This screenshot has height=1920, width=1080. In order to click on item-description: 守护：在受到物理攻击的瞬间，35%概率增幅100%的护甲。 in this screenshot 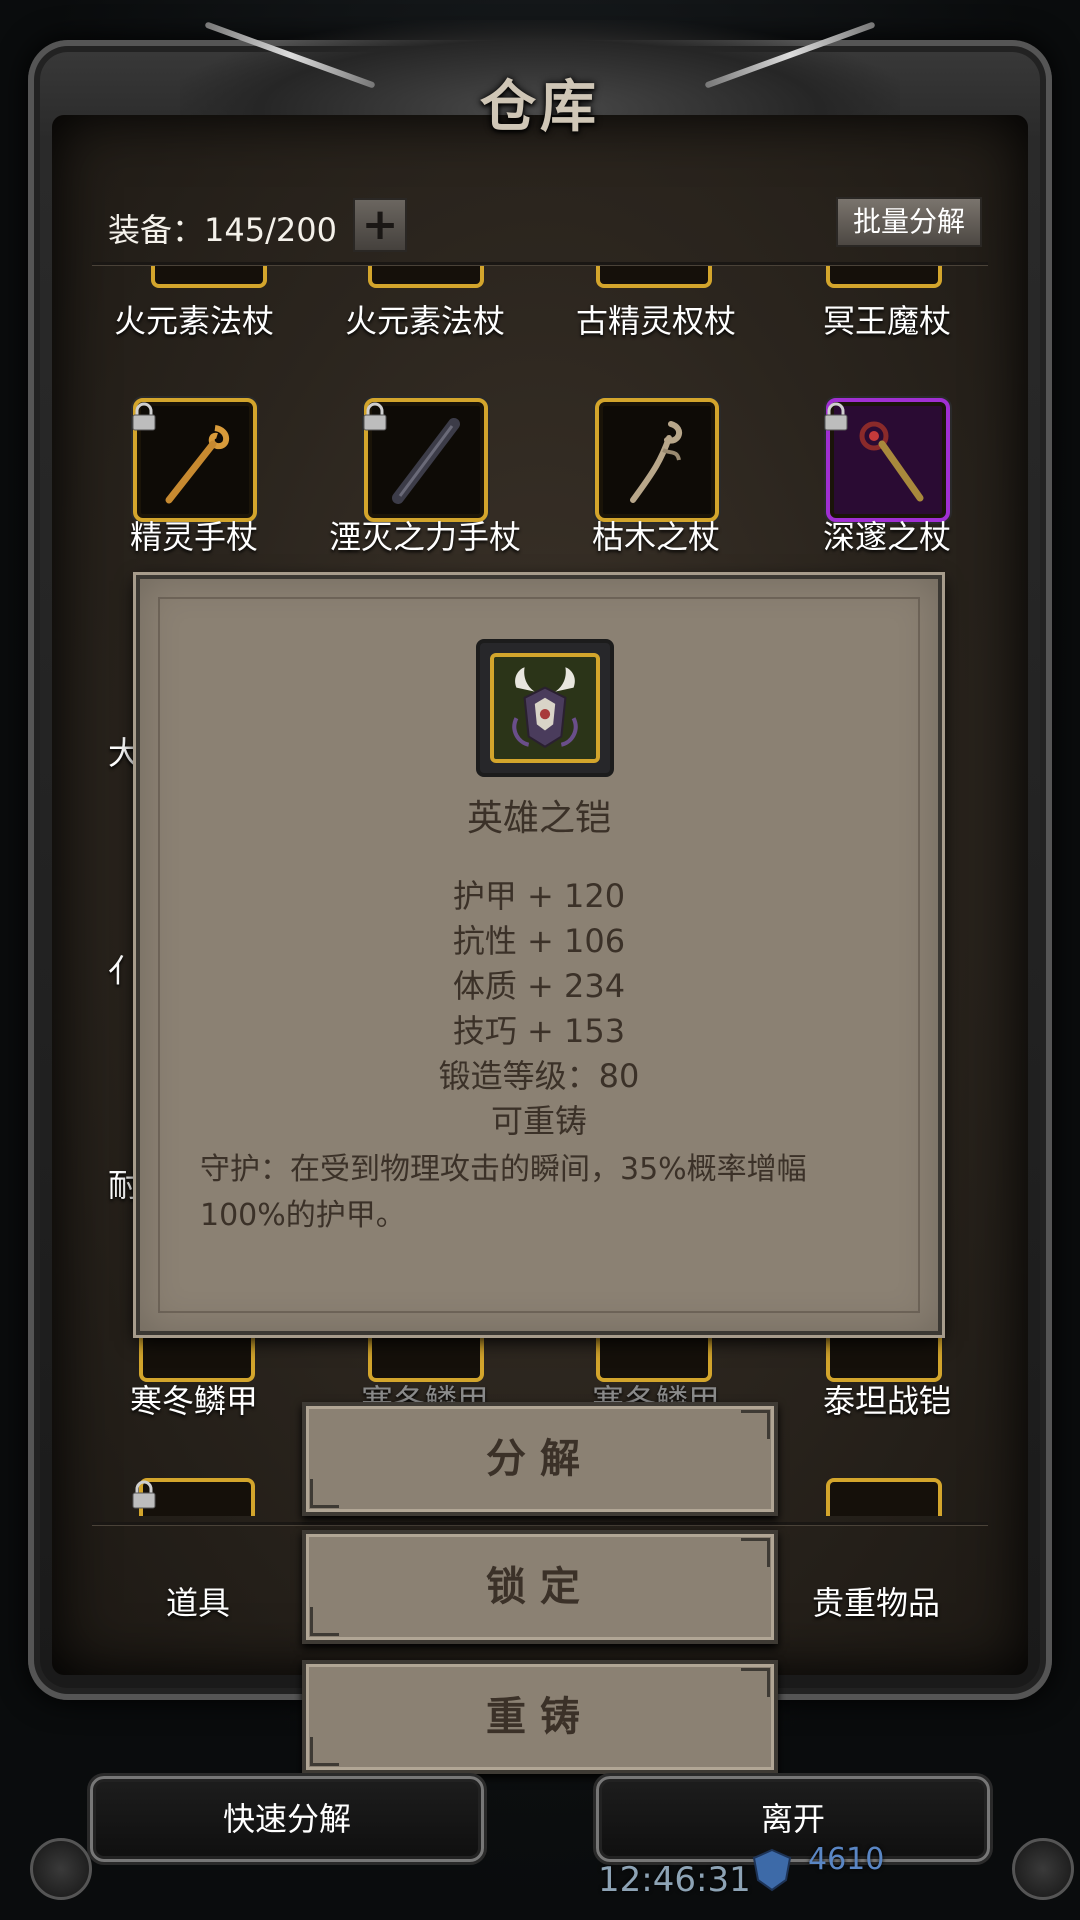, I will do `click(503, 1192)`.